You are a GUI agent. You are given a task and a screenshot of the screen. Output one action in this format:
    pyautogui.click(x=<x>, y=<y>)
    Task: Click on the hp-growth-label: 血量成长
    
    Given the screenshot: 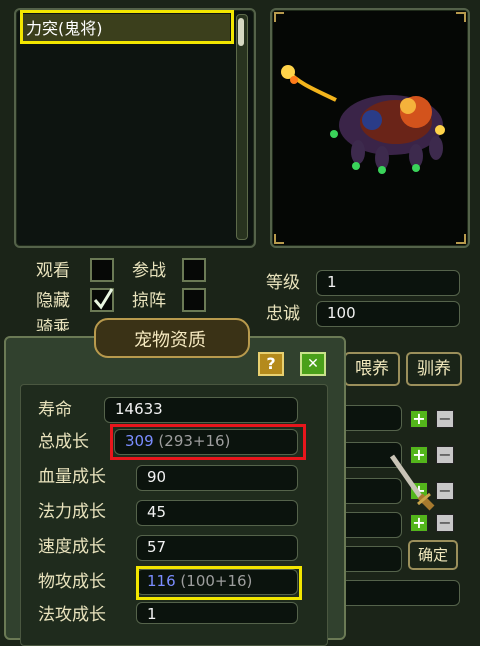 What is the action you would take?
    pyautogui.click(x=72, y=477)
    